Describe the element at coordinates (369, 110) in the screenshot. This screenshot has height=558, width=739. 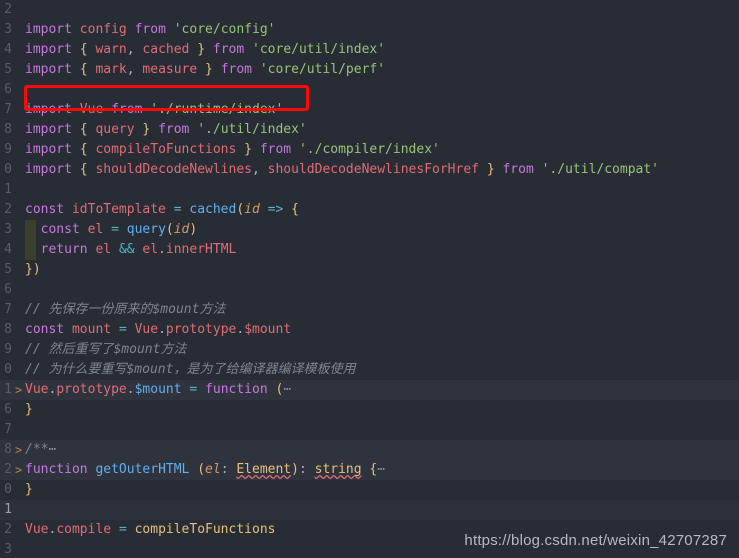
I see `code-line: 7 import Vue from './runtime/index'` at that location.